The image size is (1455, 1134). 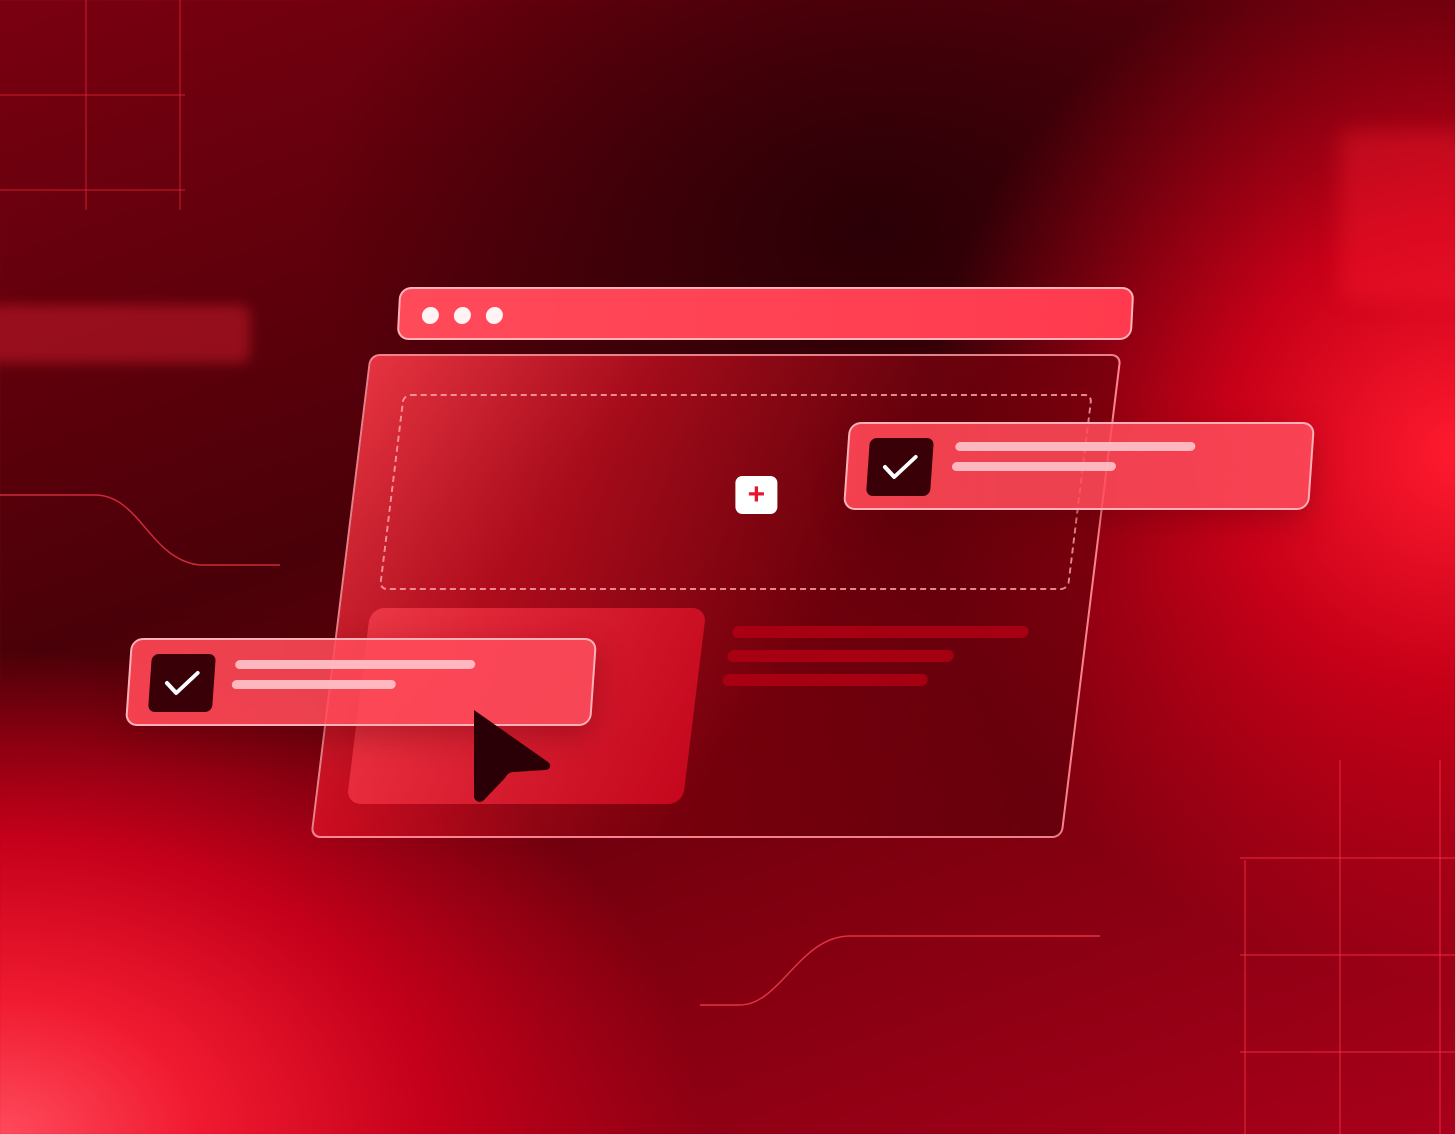 I want to click on browser-title-bar, so click(x=765, y=313).